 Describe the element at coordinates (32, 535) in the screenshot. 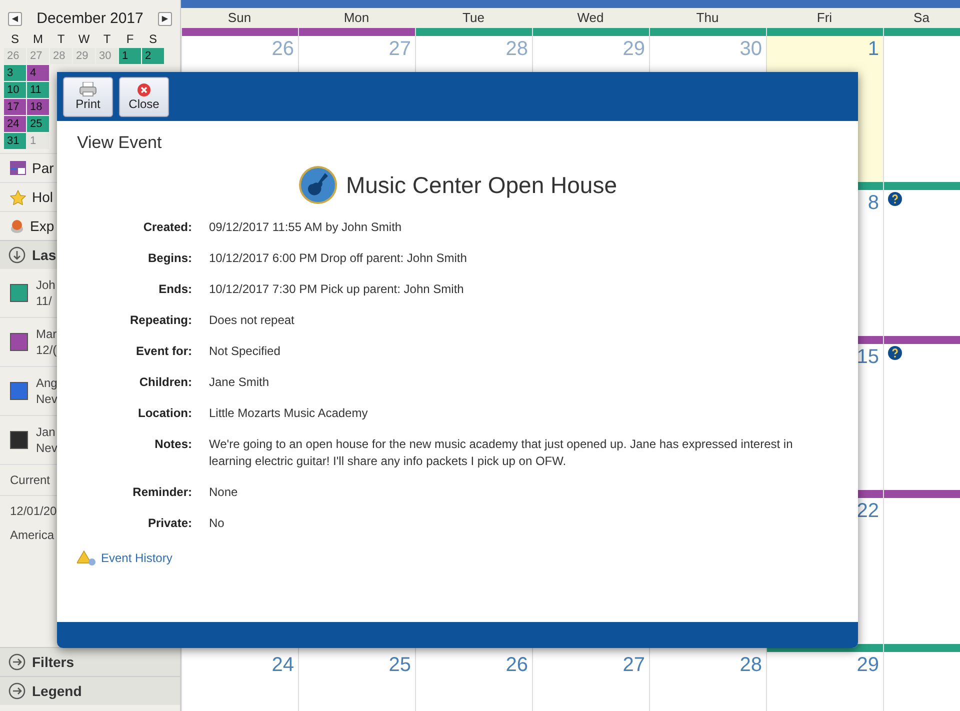

I see `time-zone: America` at that location.